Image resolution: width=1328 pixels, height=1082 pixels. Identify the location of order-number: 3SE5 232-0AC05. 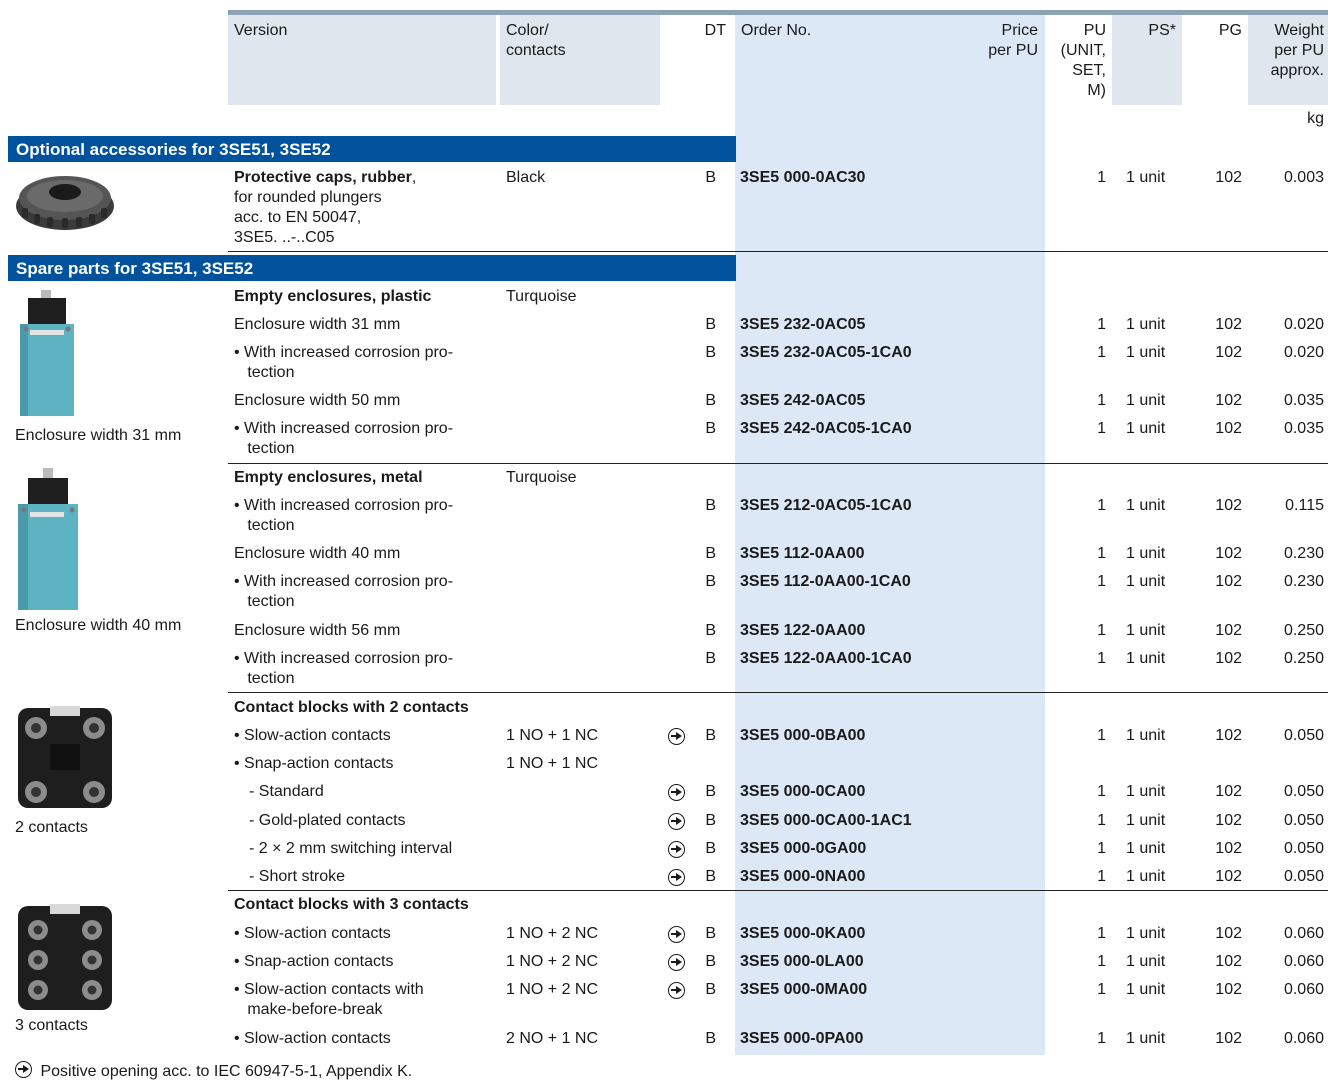
(803, 324).